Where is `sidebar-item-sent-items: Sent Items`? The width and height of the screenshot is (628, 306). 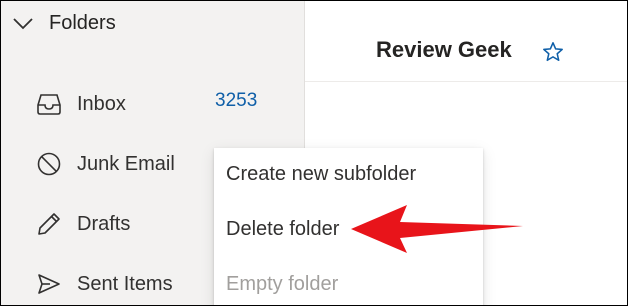
sidebar-item-sent-items: Sent Items is located at coordinates (105, 284).